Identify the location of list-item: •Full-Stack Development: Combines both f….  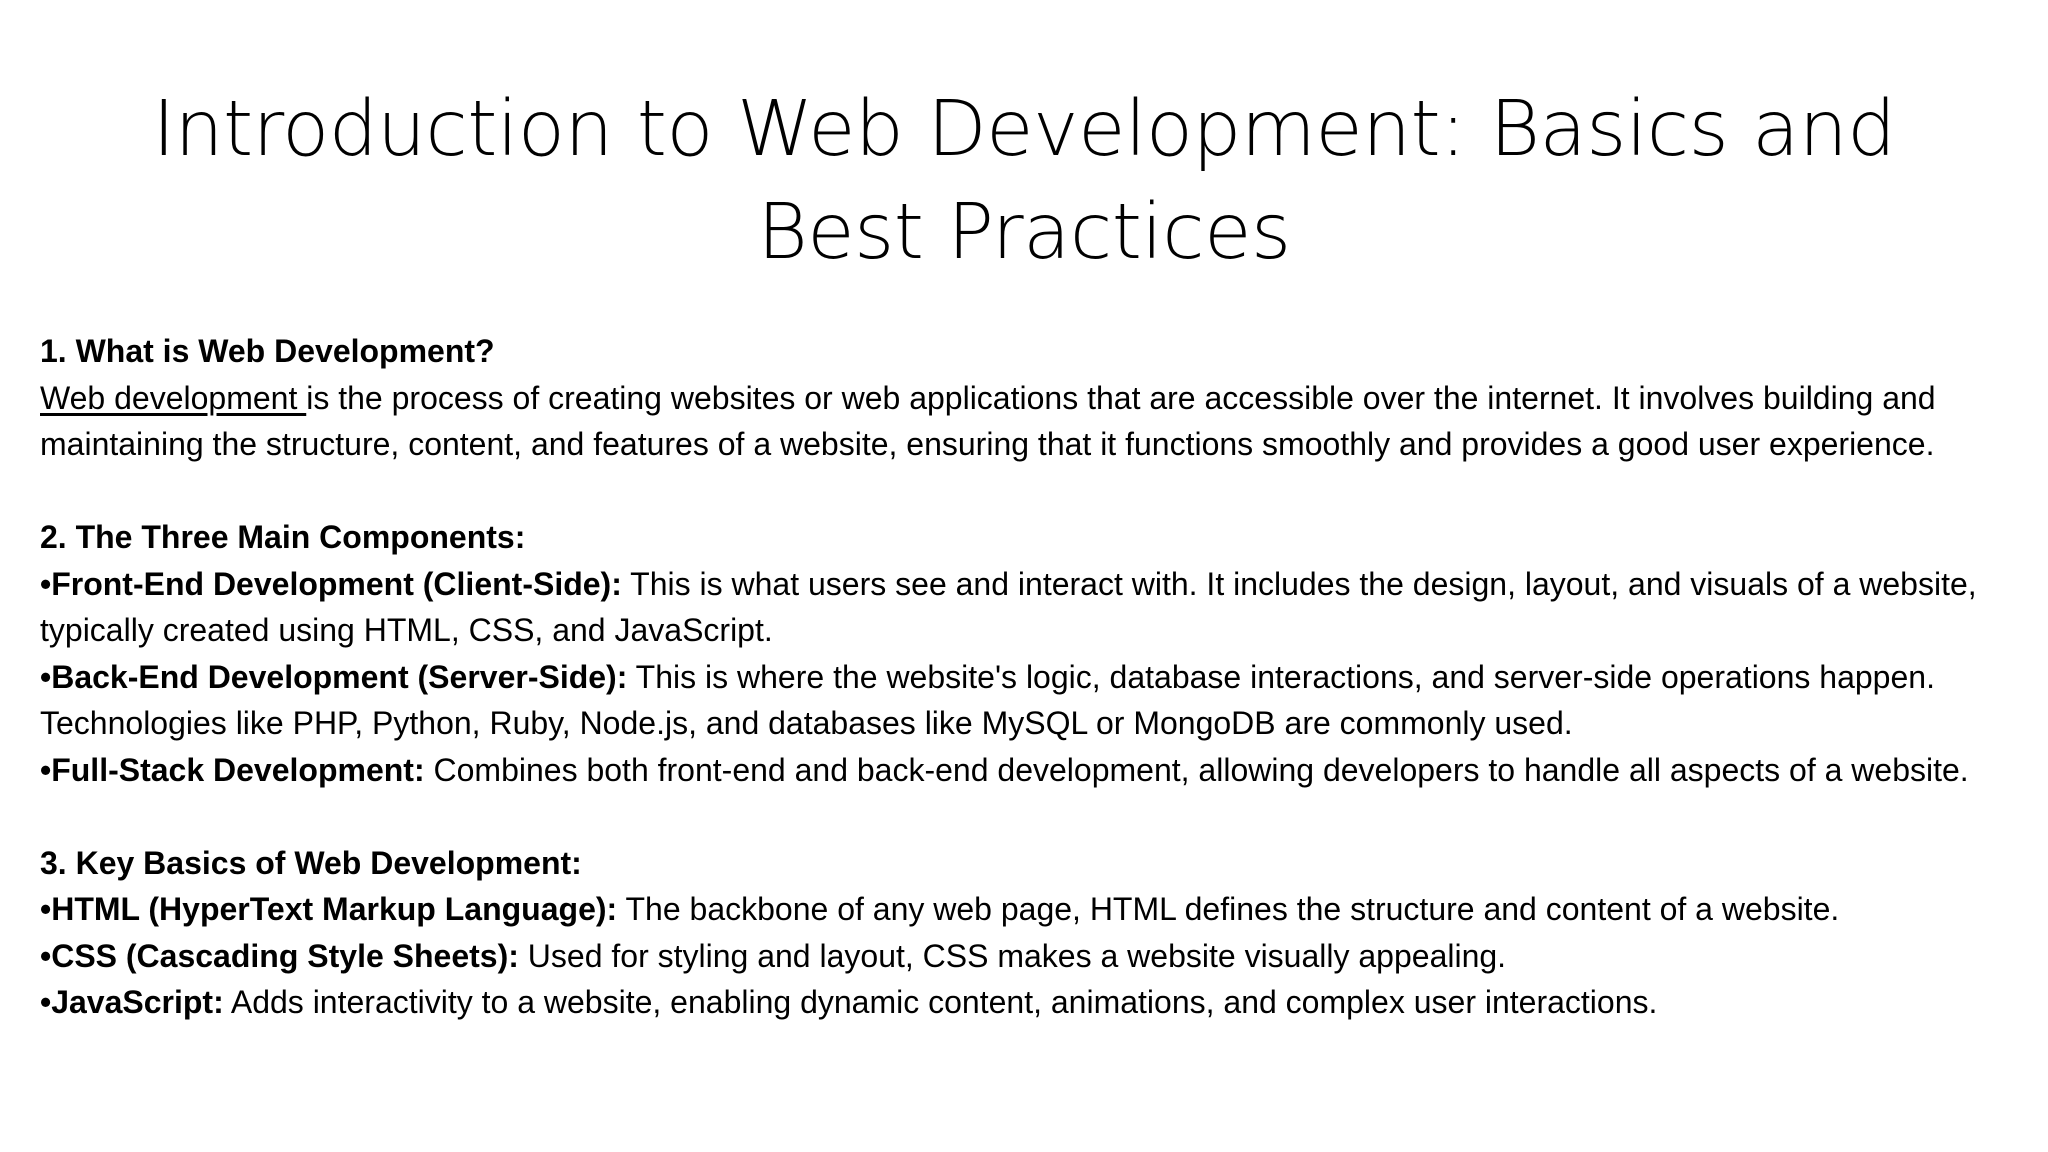
(1030, 770).